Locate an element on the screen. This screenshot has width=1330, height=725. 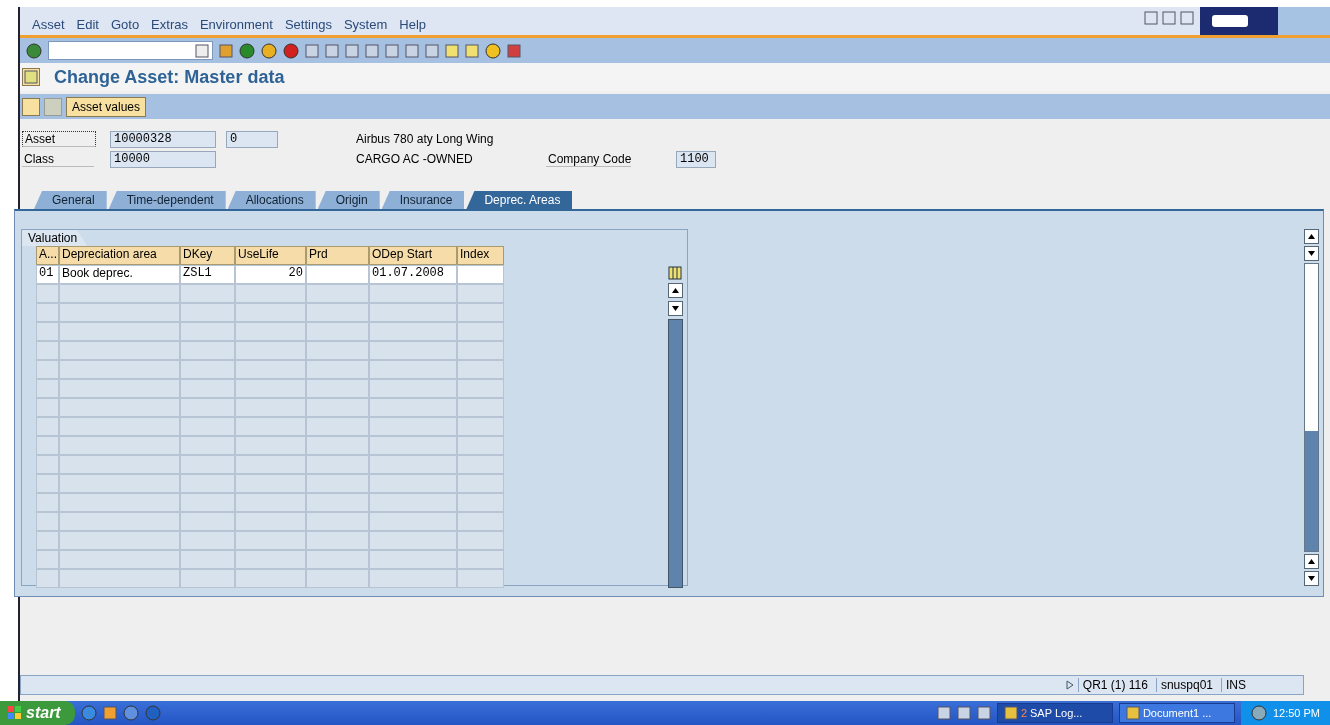
menu-item: Help is located at coordinates (412, 24).